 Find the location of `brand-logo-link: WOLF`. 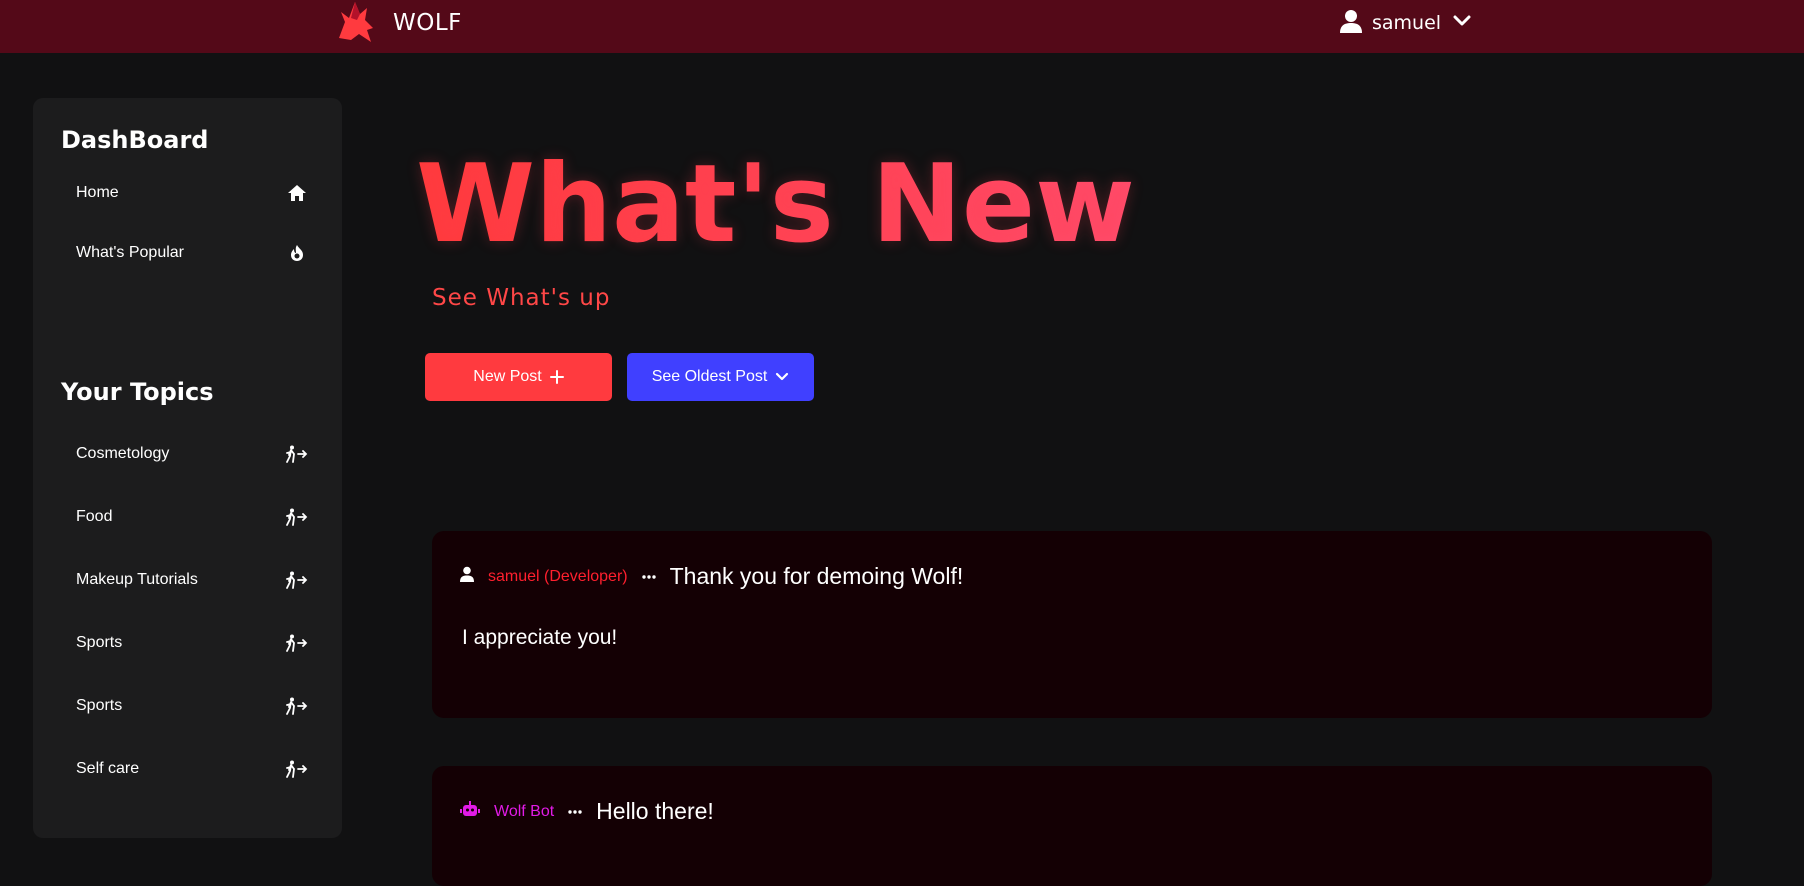

brand-logo-link: WOLF is located at coordinates (397, 23).